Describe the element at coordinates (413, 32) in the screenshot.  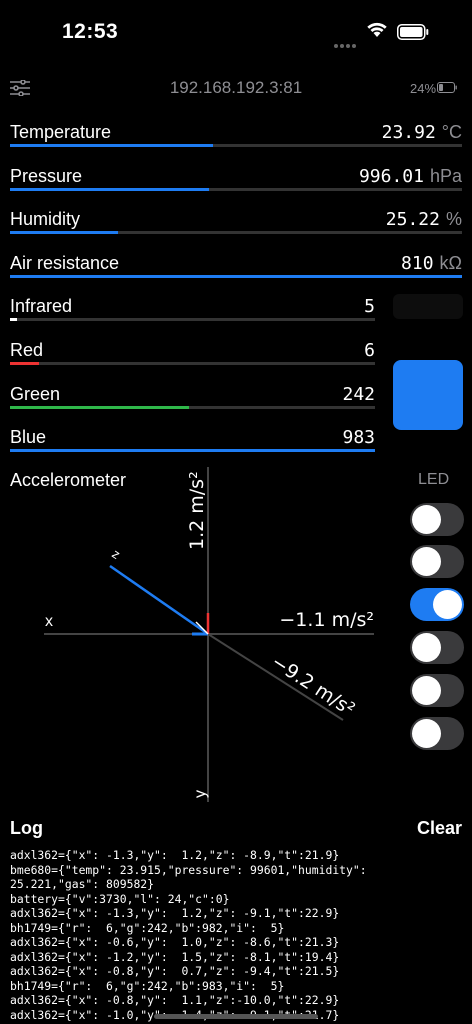
I see `battery-icon` at that location.